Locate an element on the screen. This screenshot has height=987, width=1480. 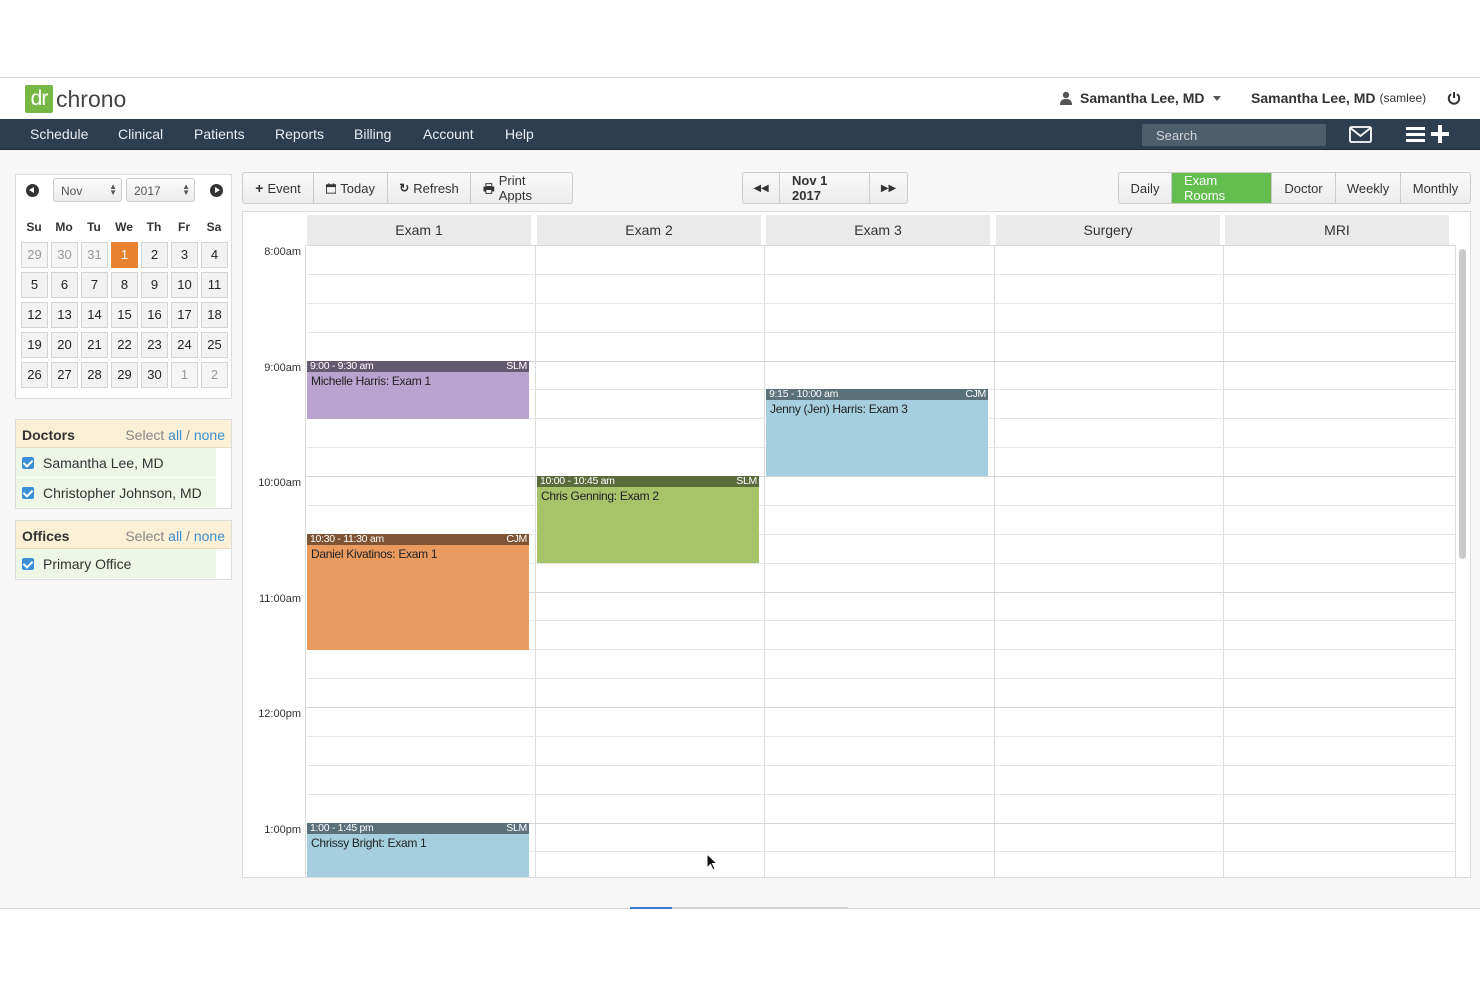
next-day-button: ▶▶ is located at coordinates (888, 188).